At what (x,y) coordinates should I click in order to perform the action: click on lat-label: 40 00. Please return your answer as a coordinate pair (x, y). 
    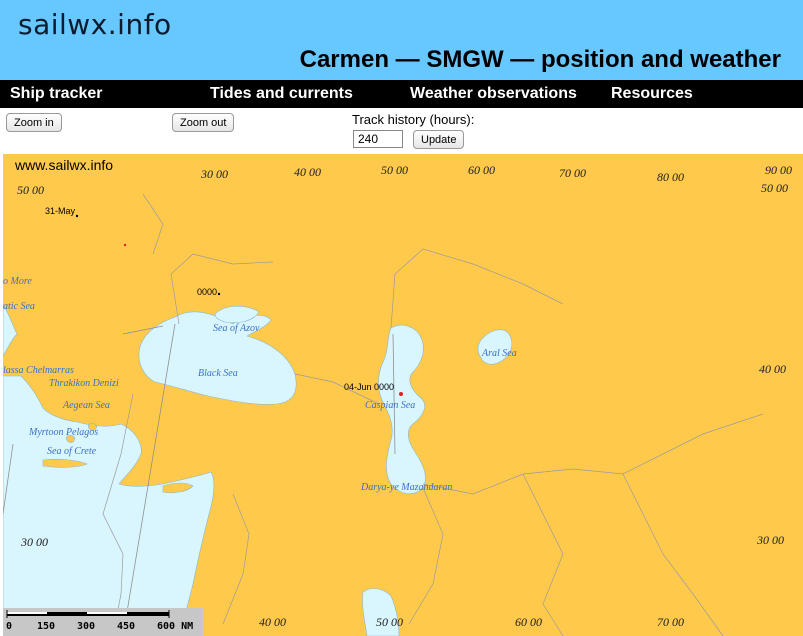
    Looking at the image, I should click on (772, 369).